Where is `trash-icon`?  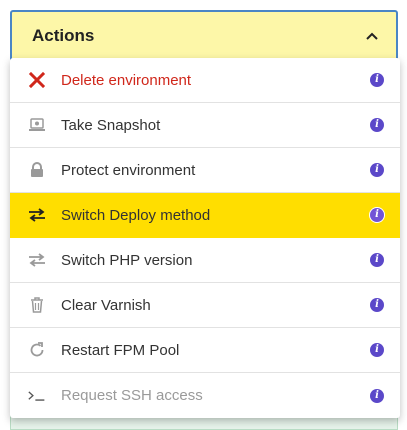 trash-icon is located at coordinates (37, 305).